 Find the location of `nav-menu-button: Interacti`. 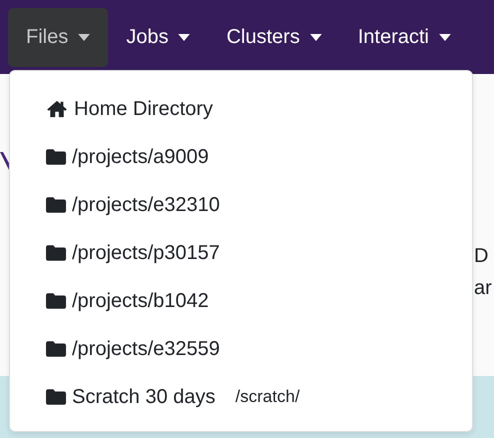

nav-menu-button: Interacti is located at coordinates (404, 37).